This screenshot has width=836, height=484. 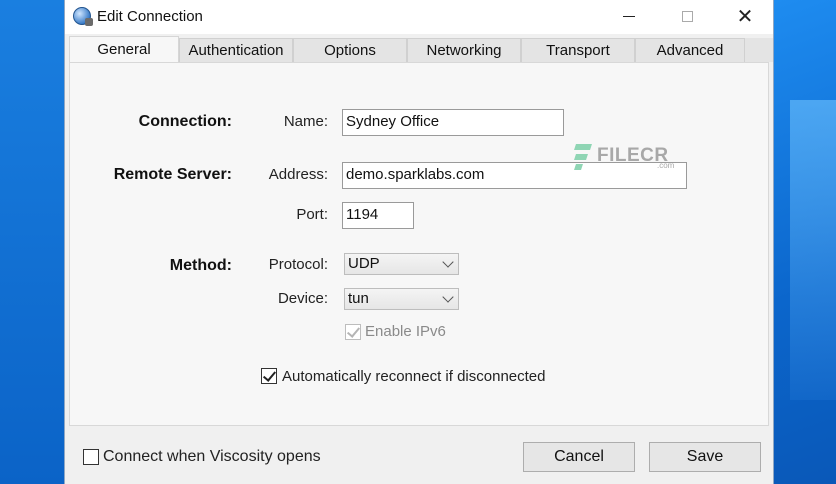 What do you see at coordinates (350, 50) in the screenshot?
I see `tab-options: Options` at bounding box center [350, 50].